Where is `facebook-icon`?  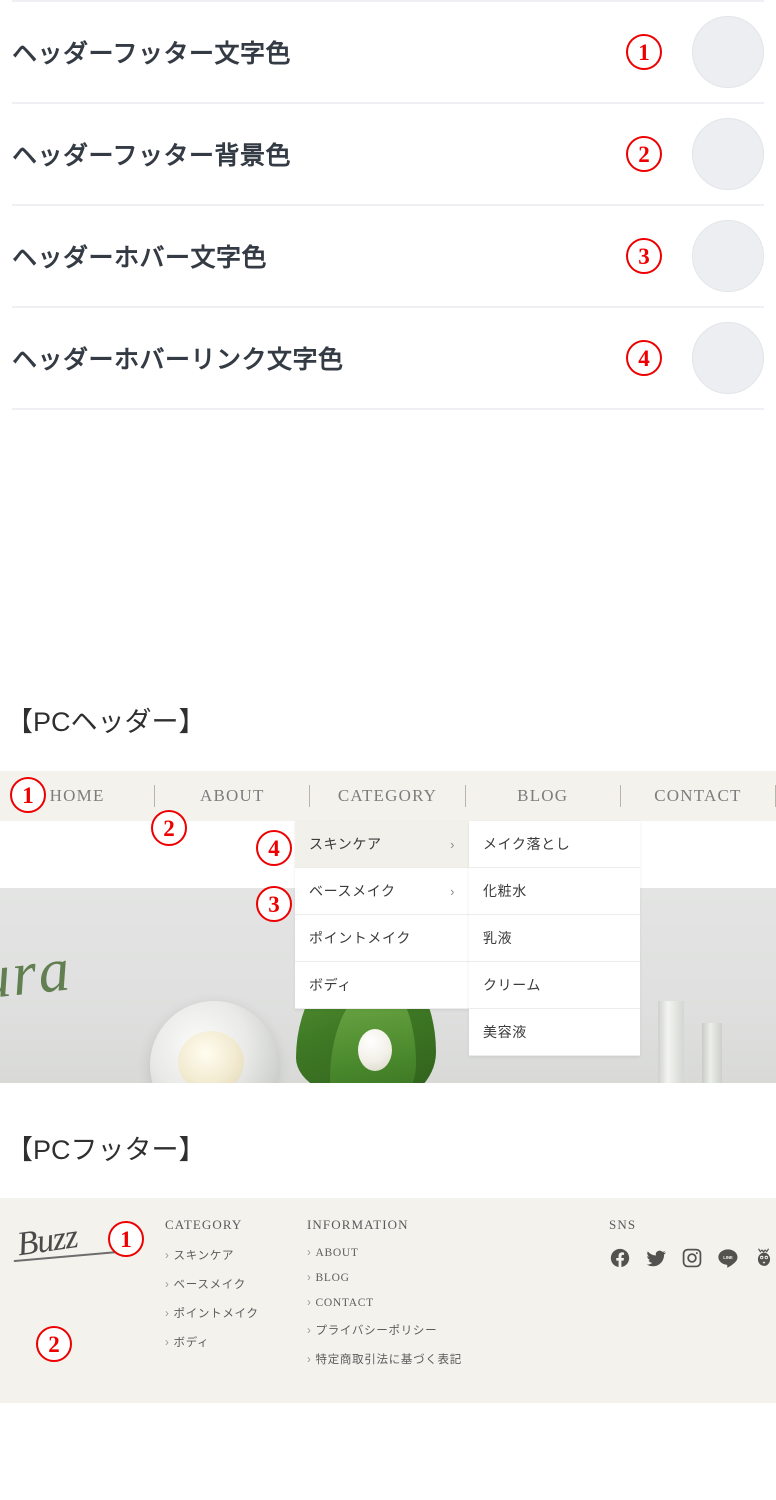 facebook-icon is located at coordinates (620, 1260).